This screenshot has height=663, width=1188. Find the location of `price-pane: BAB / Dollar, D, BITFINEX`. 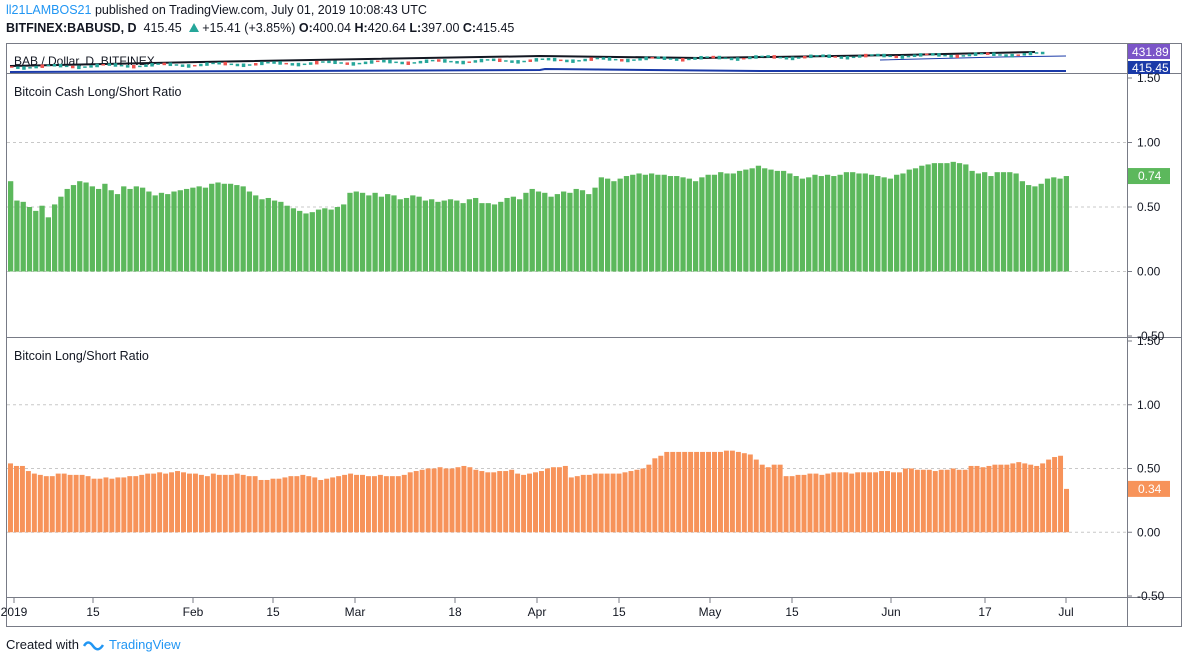

price-pane: BAB / Dollar, D, BITFINEX is located at coordinates (538, 62).